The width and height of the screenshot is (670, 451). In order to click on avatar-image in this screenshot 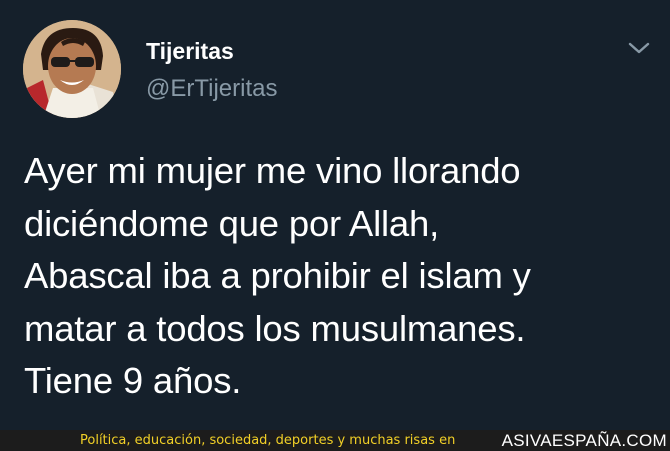, I will do `click(72, 69)`.